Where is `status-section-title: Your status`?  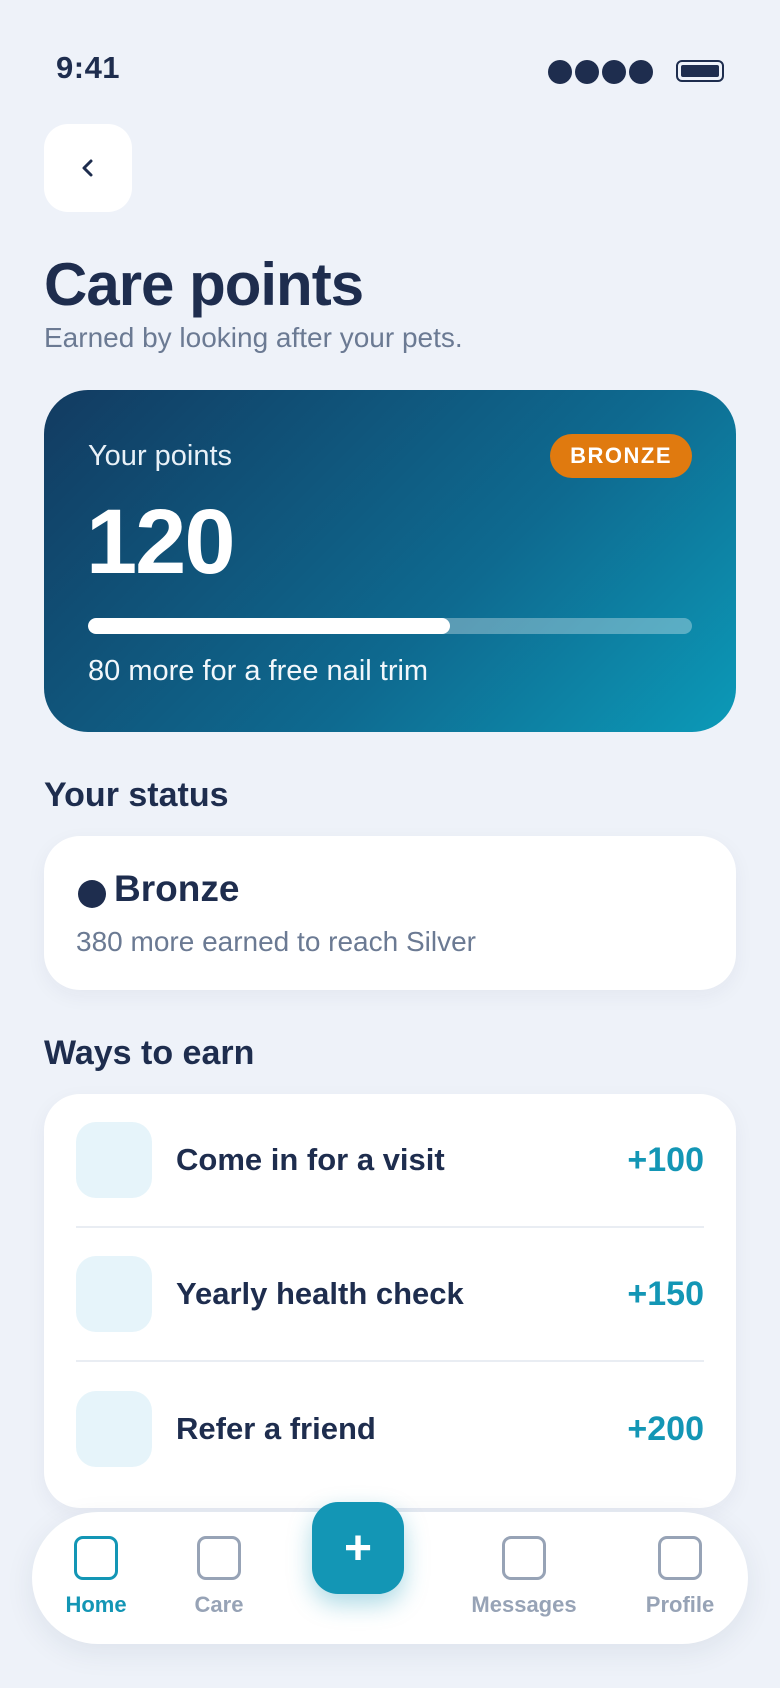
status-section-title: Your status is located at coordinates (136, 795).